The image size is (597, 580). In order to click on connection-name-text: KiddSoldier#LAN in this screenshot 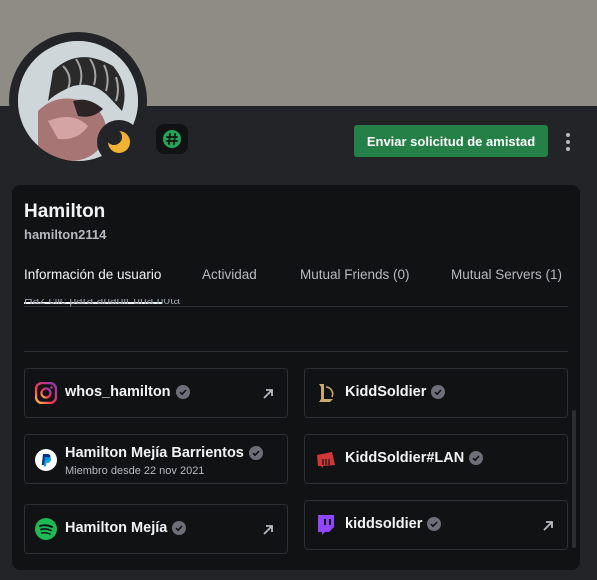, I will do `click(405, 458)`.